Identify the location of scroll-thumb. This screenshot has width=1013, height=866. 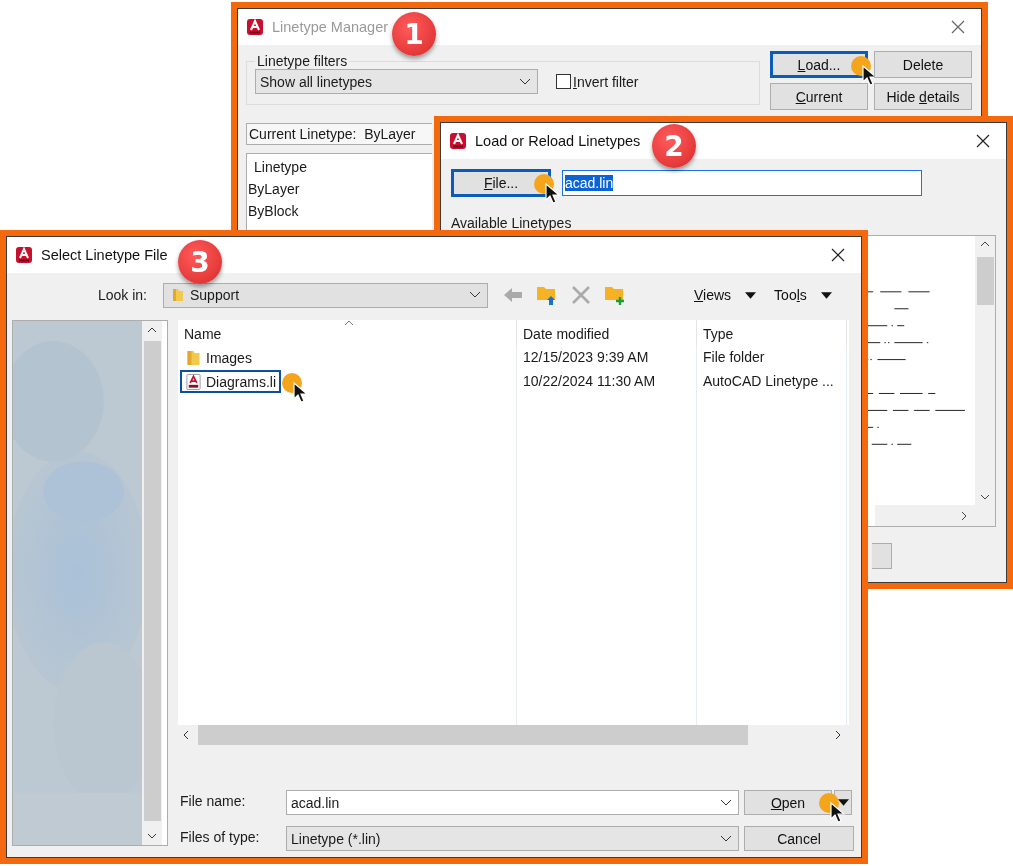
(985, 281).